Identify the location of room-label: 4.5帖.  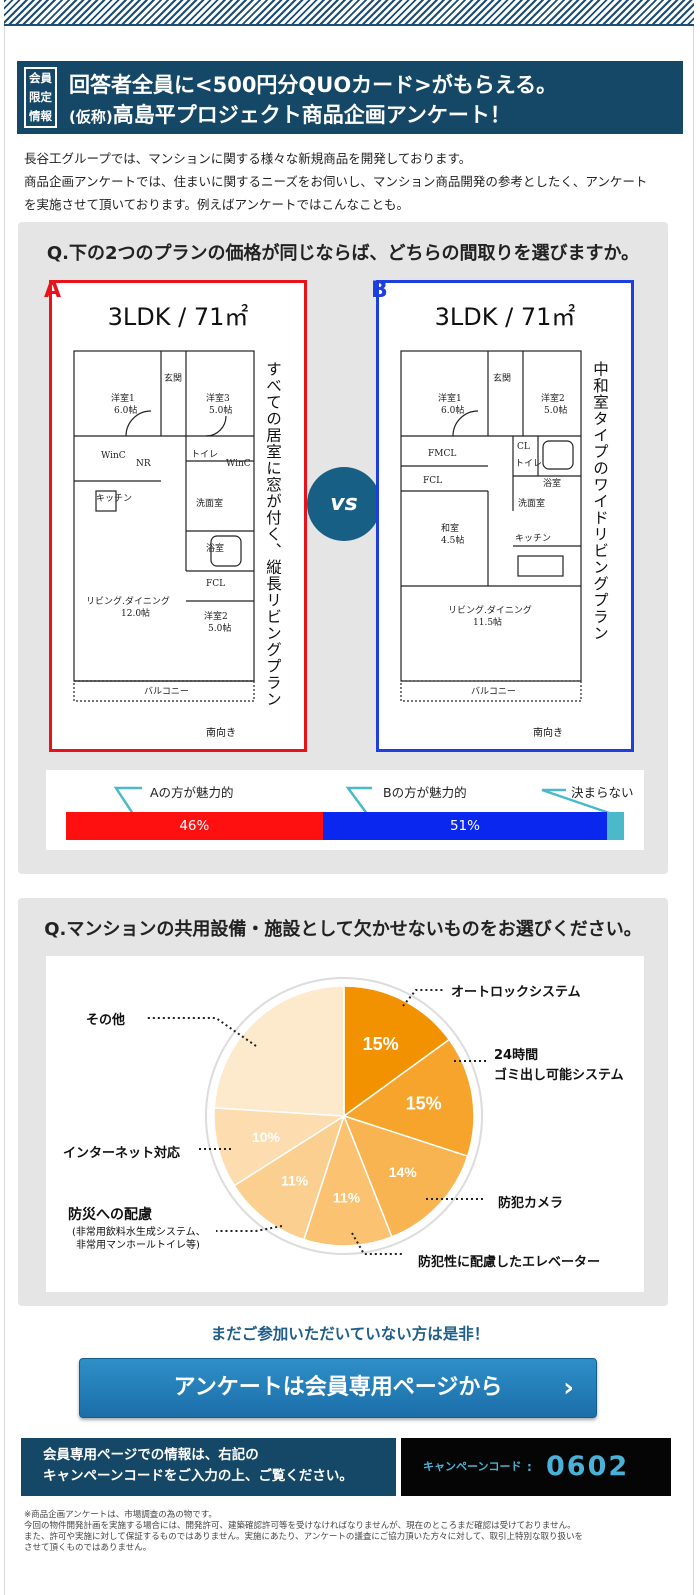
(452, 540).